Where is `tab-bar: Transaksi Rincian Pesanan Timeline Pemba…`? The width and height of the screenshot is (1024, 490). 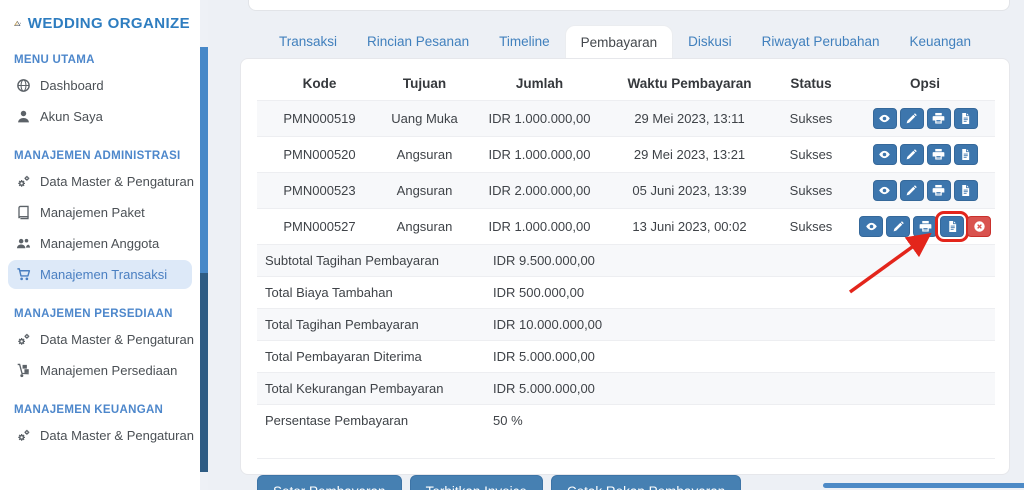 tab-bar: Transaksi Rincian Pesanan Timeline Pemba… is located at coordinates (625, 42).